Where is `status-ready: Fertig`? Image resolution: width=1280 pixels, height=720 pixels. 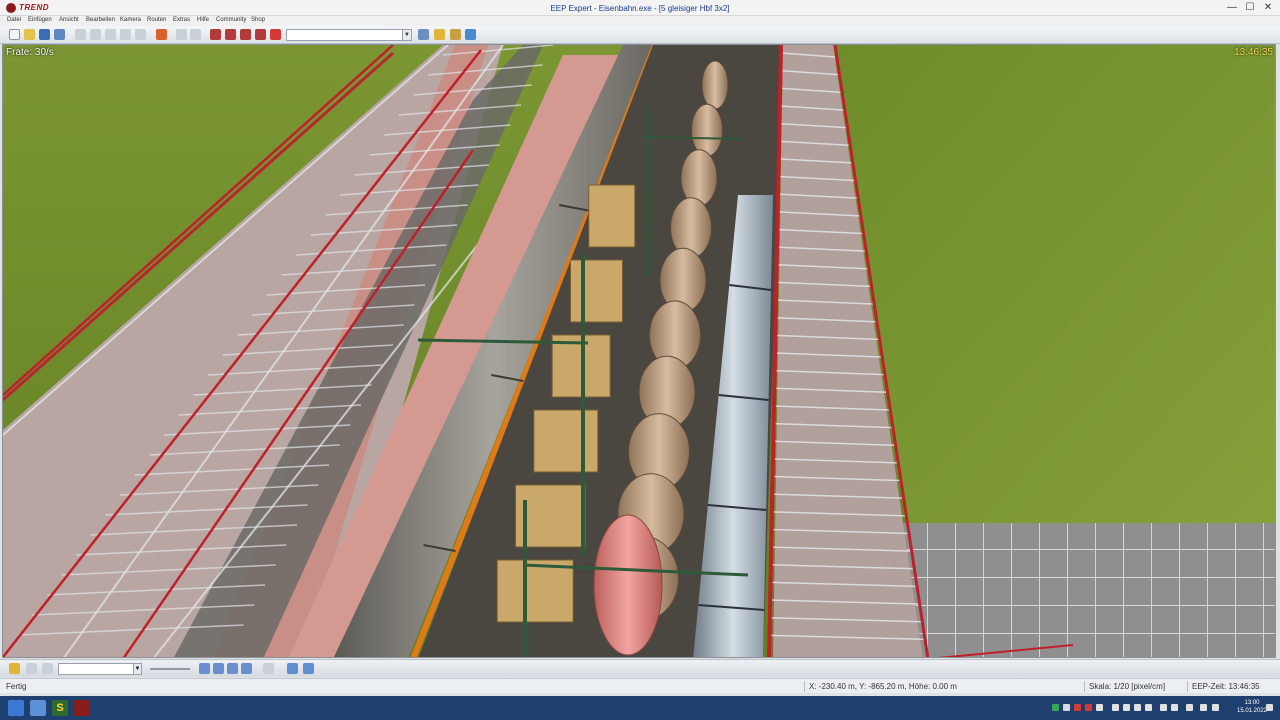 status-ready: Fertig is located at coordinates (16, 686).